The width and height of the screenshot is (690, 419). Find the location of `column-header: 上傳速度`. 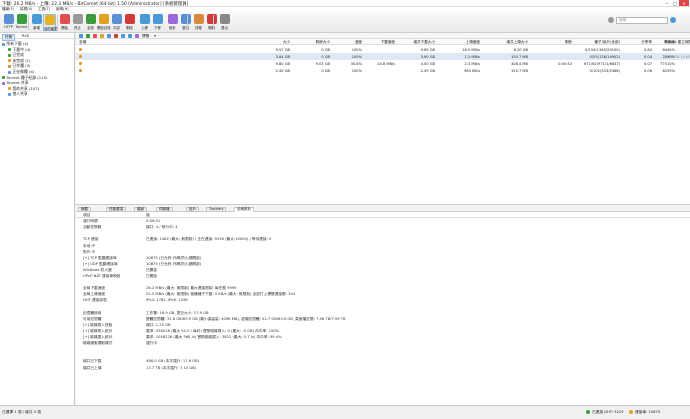

column-header: 上傳速度 is located at coordinates (462, 42).